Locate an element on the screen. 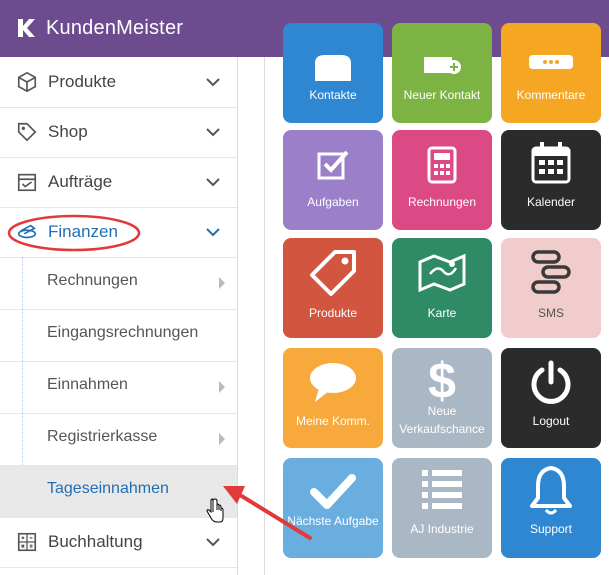  bell-icon is located at coordinates (551, 490).